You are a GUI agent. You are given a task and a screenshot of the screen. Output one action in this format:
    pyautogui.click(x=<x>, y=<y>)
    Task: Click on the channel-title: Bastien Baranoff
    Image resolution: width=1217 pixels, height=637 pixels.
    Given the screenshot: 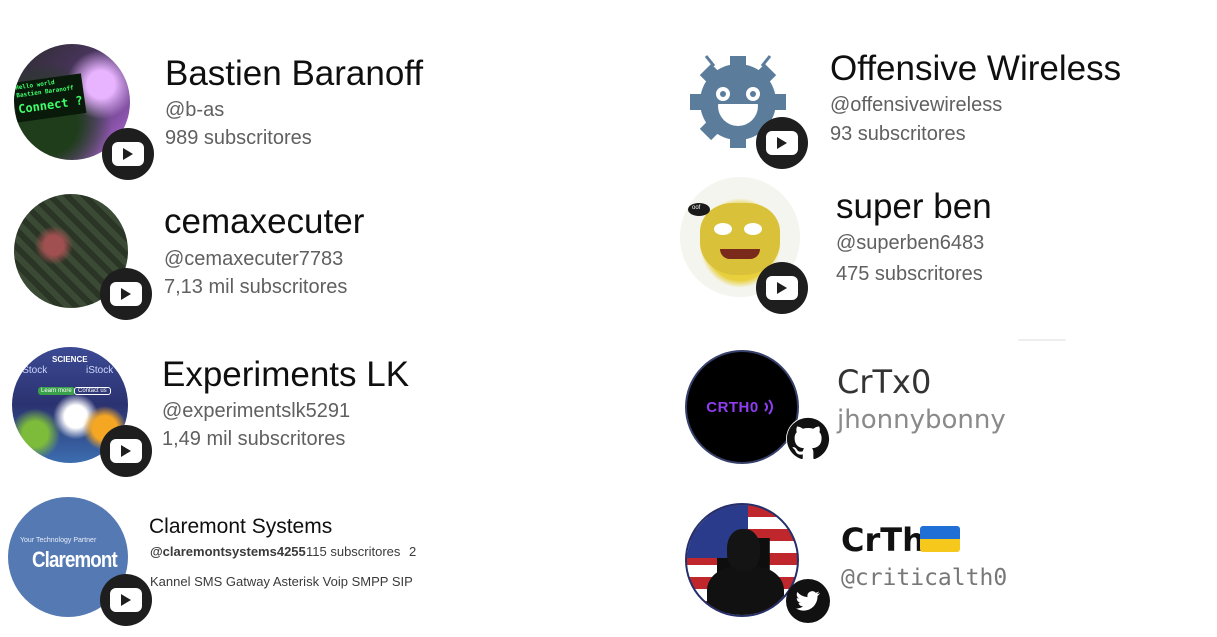 What is the action you would take?
    pyautogui.click(x=294, y=74)
    